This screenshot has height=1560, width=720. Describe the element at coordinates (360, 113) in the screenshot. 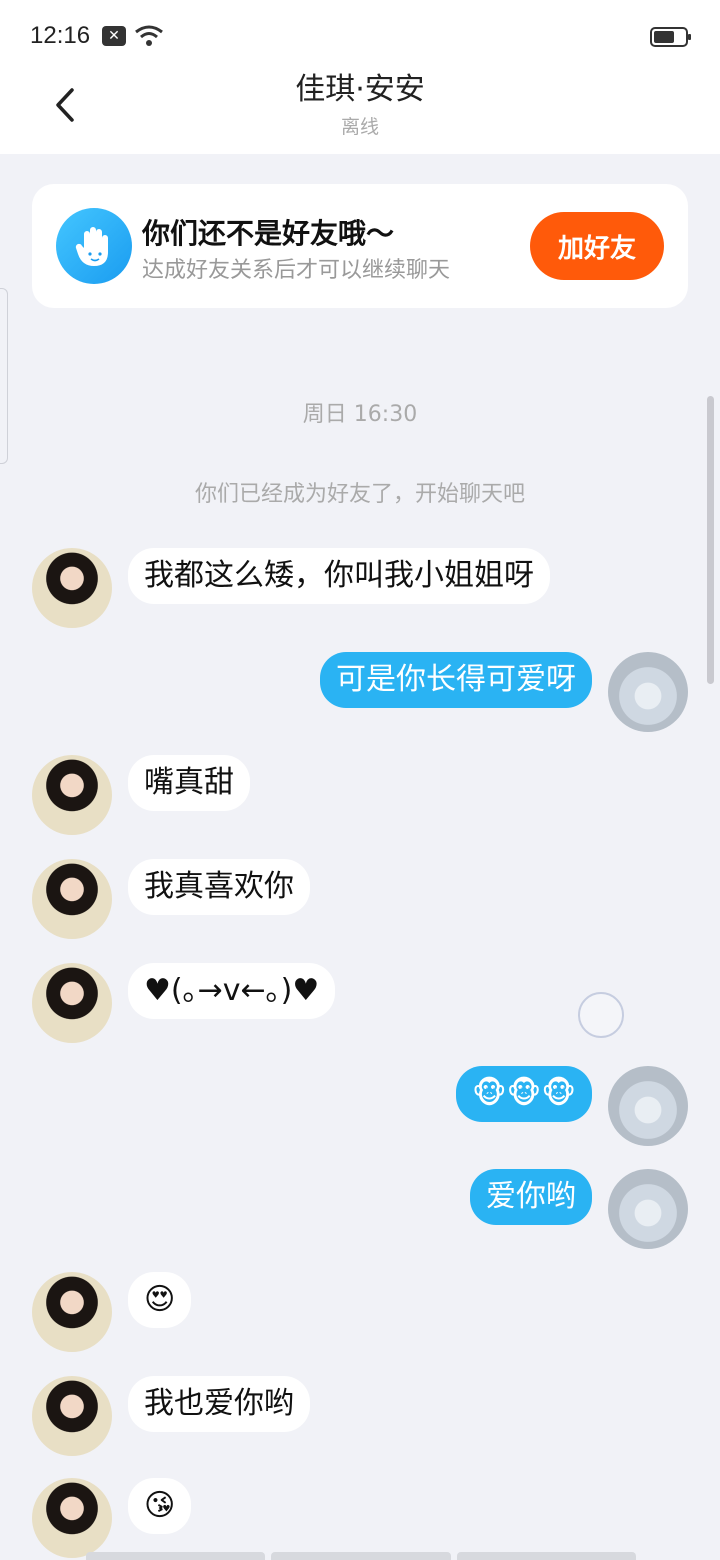

I see `chat-header: 佳琪·安安 离线` at that location.